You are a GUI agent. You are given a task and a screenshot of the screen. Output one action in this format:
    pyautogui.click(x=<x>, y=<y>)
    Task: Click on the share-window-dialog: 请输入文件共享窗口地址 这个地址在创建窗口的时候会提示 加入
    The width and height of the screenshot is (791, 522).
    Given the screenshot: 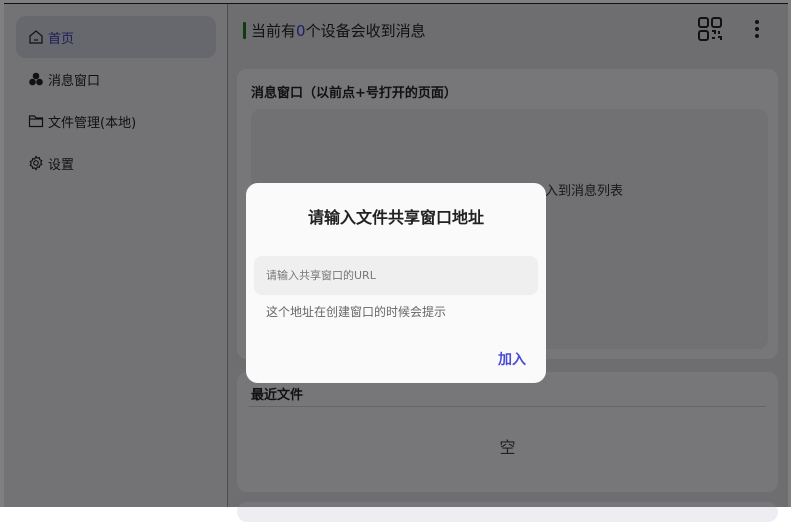 What is the action you would take?
    pyautogui.click(x=396, y=283)
    